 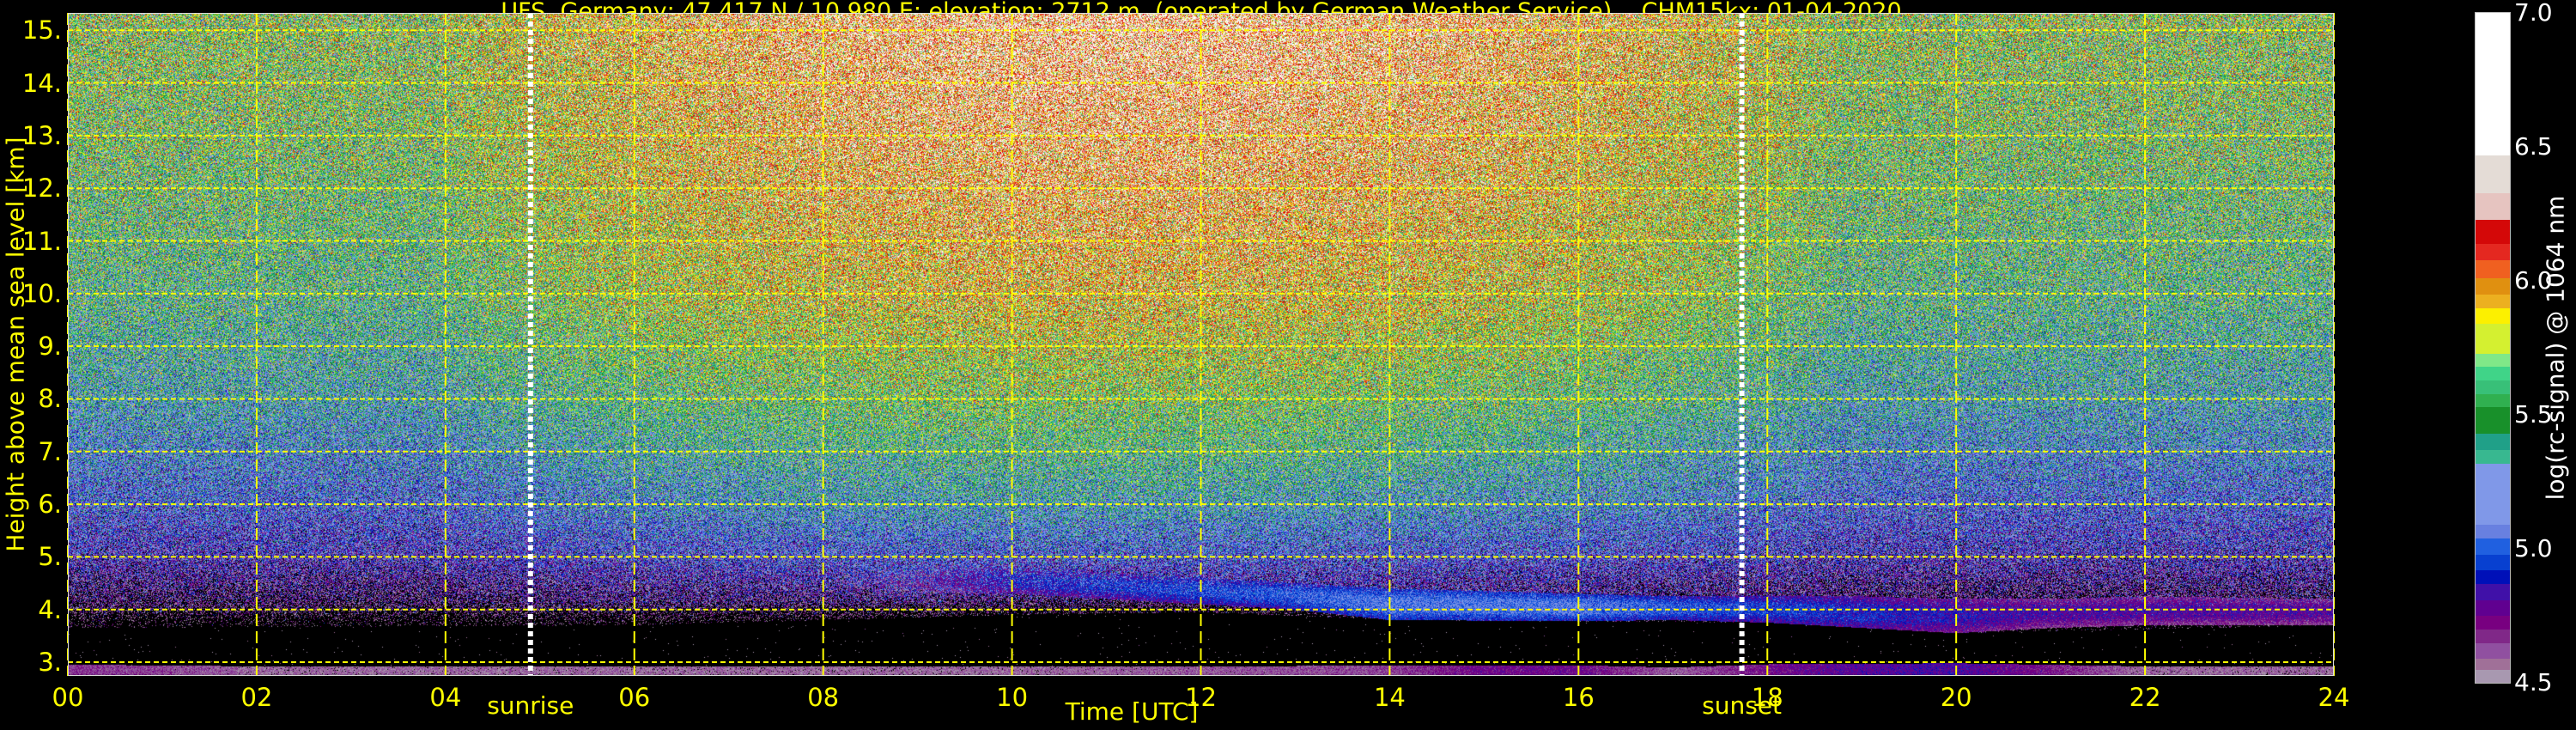 I want to click on colorbar-tick-label: 6.5, so click(x=2533, y=146).